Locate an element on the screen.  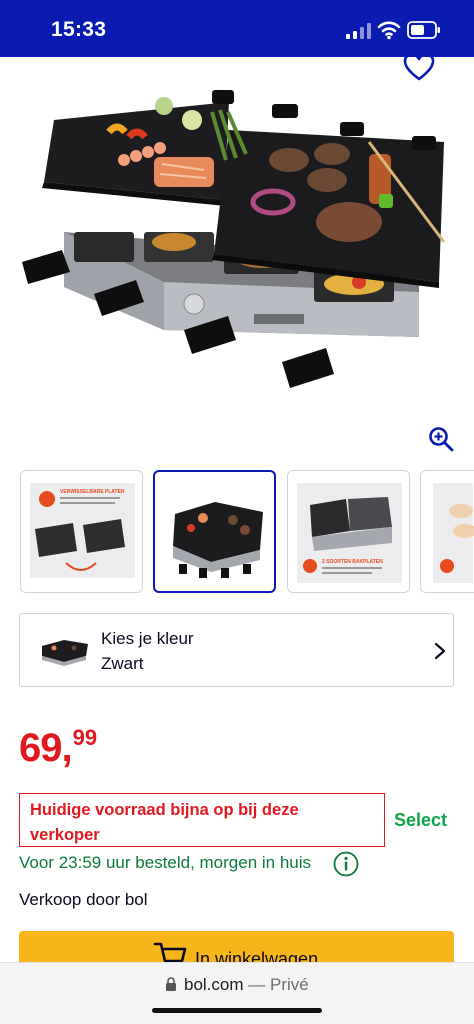
thumbnail-1-image: VERWISSELBARE PLATEN is located at coordinates (82, 530).